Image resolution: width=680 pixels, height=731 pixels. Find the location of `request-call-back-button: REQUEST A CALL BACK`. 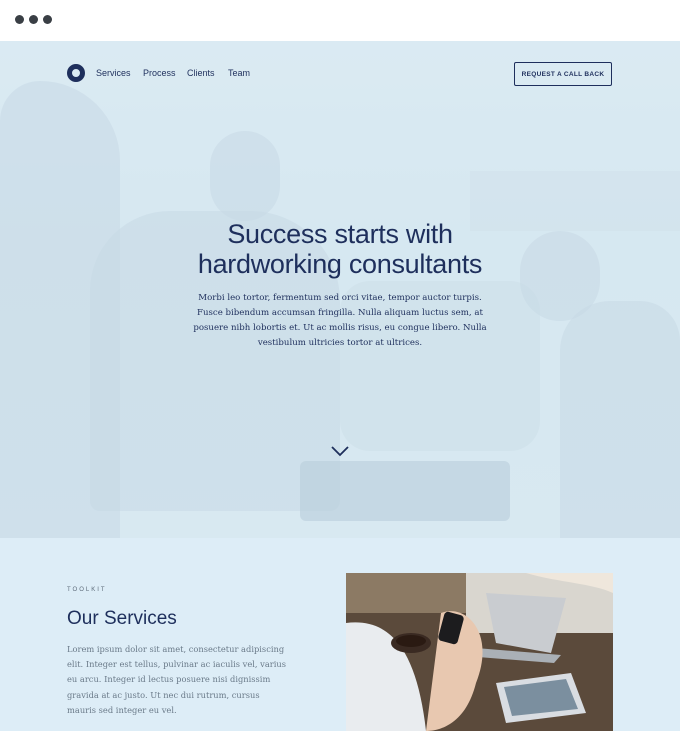

request-call-back-button: REQUEST A CALL BACK is located at coordinates (563, 74).